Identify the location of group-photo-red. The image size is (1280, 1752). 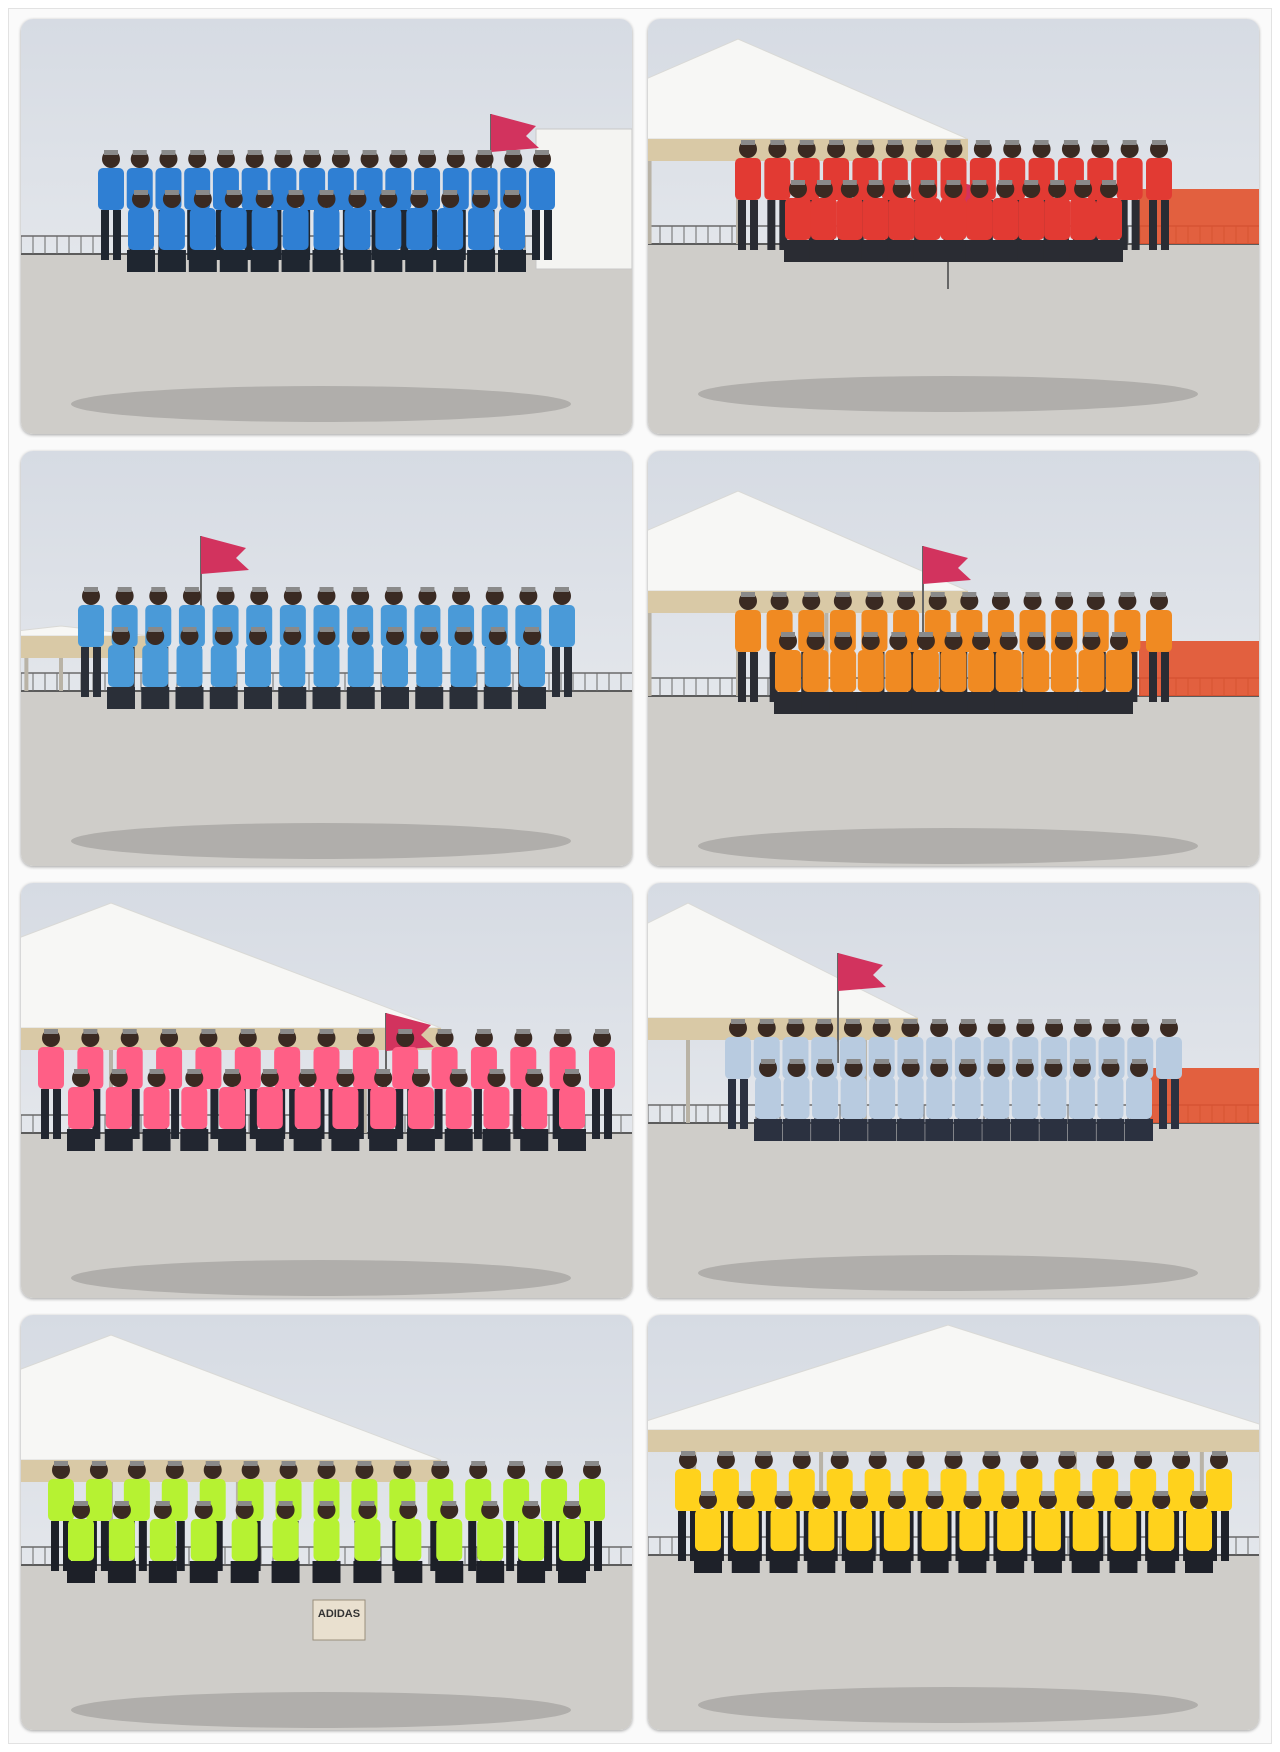
(953, 226).